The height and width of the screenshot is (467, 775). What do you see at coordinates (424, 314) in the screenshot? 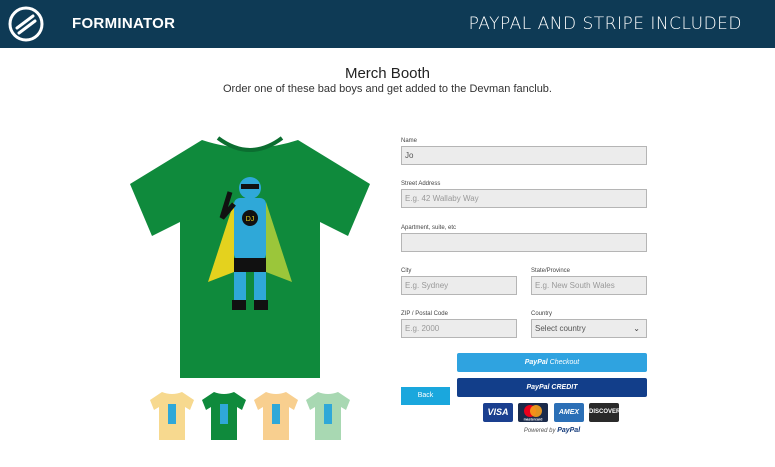
I see `zip-label: ZIP / Postal Code` at bounding box center [424, 314].